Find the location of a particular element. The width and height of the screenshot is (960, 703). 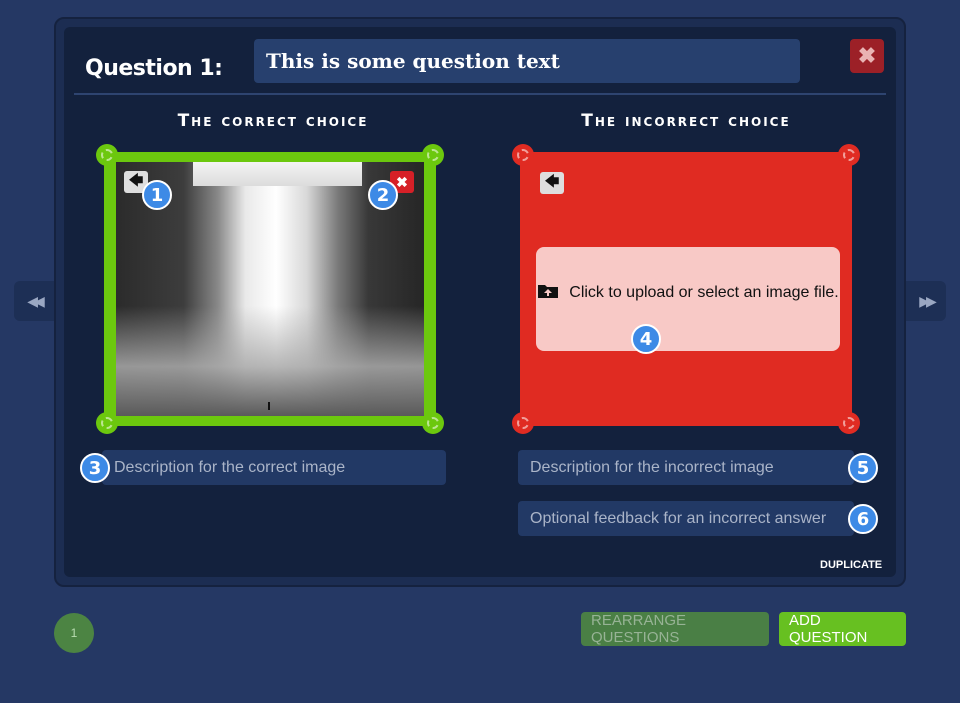

upload-dropzone: Click to upload or select an image file. is located at coordinates (688, 299).